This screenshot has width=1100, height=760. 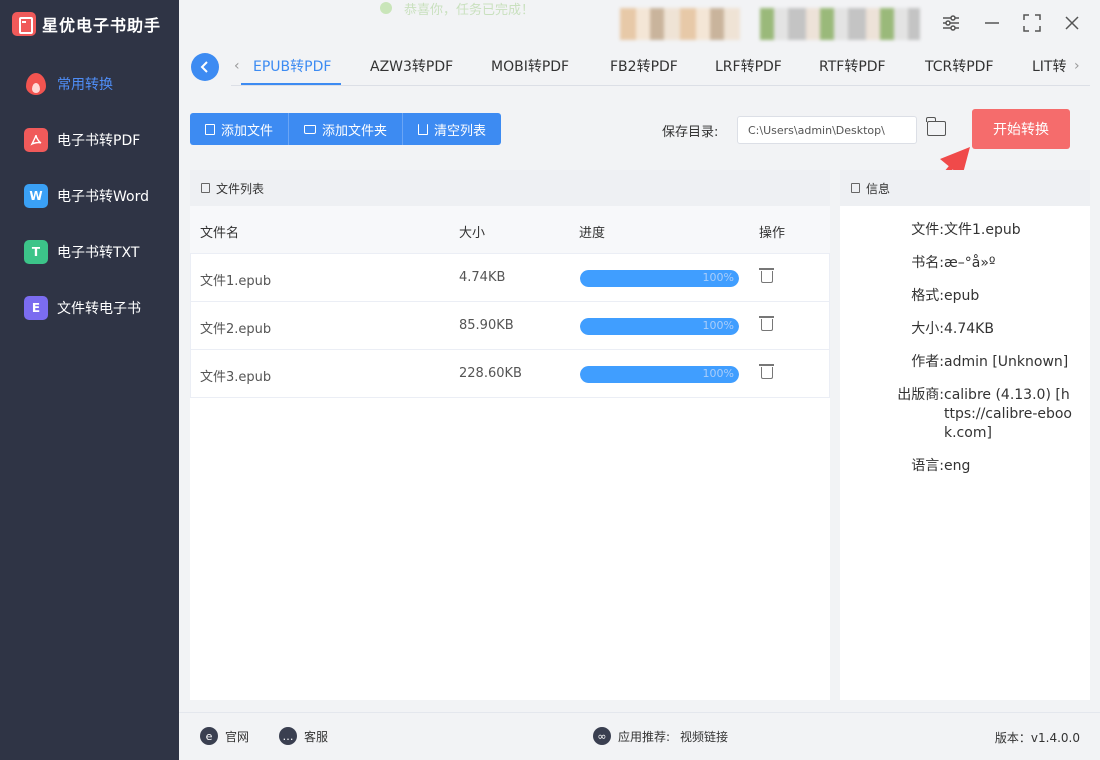 What do you see at coordinates (236, 329) in the screenshot?
I see `file-name: 文件2.epub` at bounding box center [236, 329].